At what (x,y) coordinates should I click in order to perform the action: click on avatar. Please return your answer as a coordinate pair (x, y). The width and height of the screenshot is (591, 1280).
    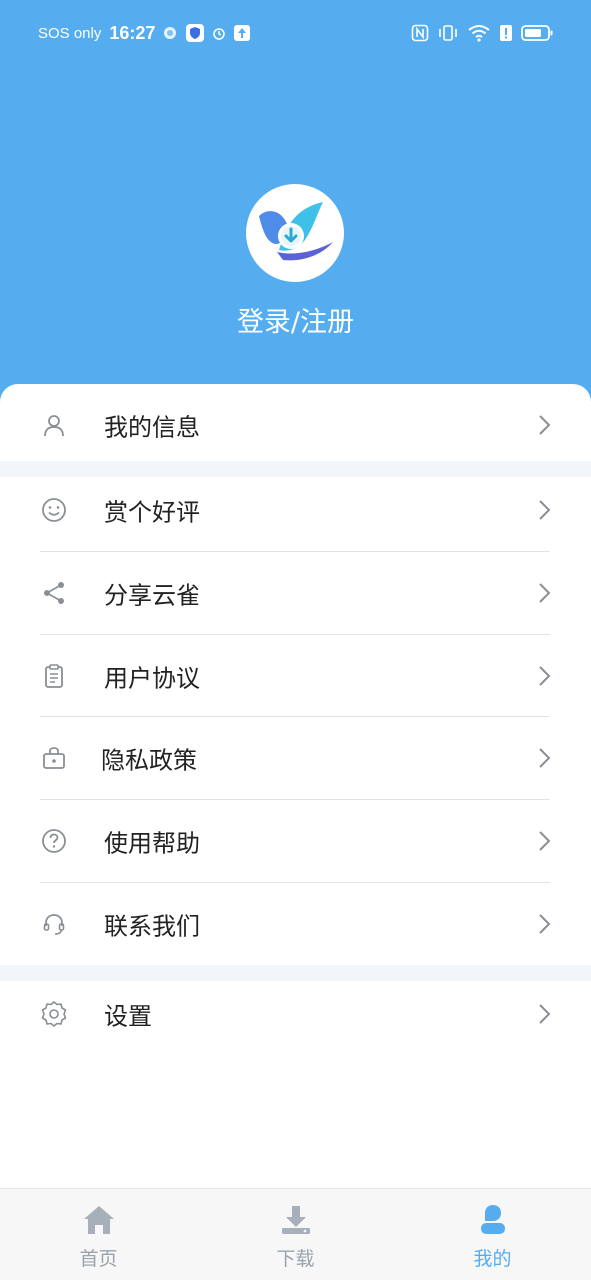
    Looking at the image, I should click on (295, 233).